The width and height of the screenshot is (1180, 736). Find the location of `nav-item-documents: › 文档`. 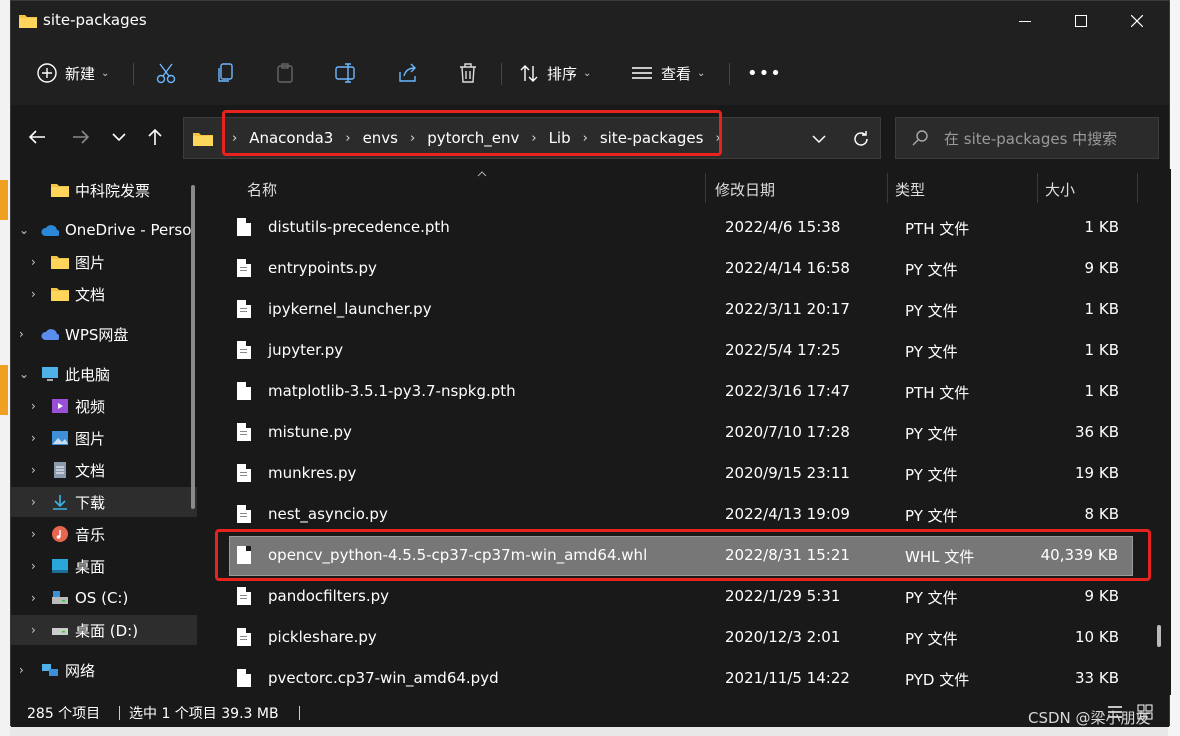

nav-item-documents: › 文档 is located at coordinates (104, 470).